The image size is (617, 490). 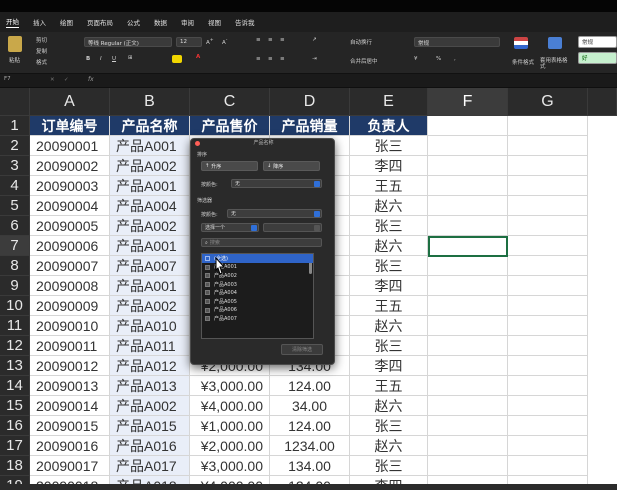 What do you see at coordinates (150, 206) in the screenshot?
I see `table-cell: 产品A004` at bounding box center [150, 206].